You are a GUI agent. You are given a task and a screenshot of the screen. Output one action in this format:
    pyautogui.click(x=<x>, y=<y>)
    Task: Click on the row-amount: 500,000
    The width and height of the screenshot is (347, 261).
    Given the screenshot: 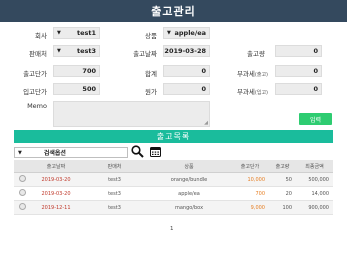 What is the action you would take?
    pyautogui.click(x=314, y=179)
    